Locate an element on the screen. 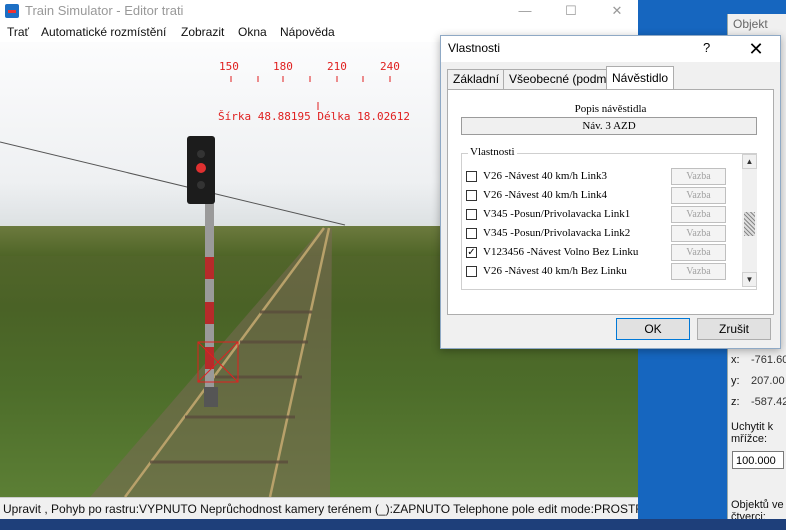  y-label: y: is located at coordinates (735, 381).